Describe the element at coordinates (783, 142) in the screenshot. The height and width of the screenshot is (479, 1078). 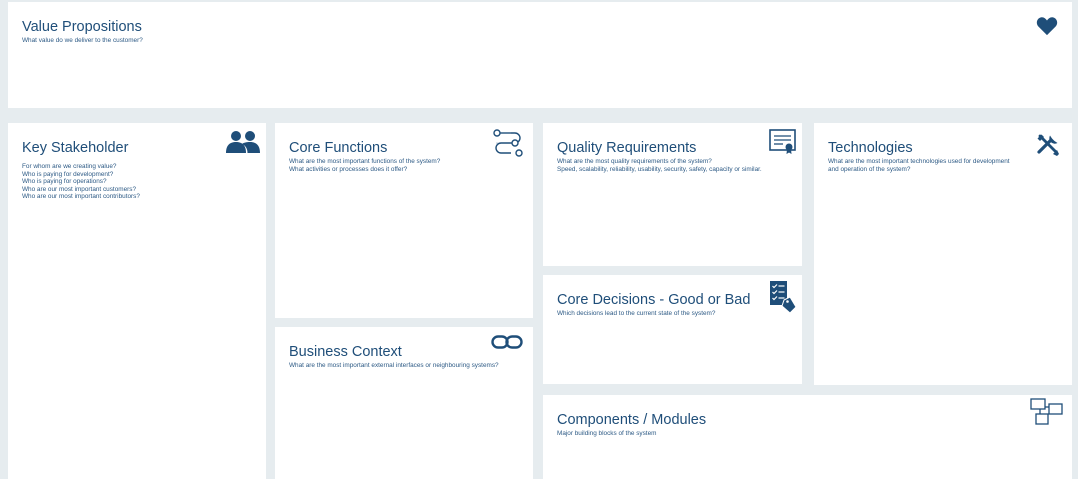
I see `certificate-icon` at that location.